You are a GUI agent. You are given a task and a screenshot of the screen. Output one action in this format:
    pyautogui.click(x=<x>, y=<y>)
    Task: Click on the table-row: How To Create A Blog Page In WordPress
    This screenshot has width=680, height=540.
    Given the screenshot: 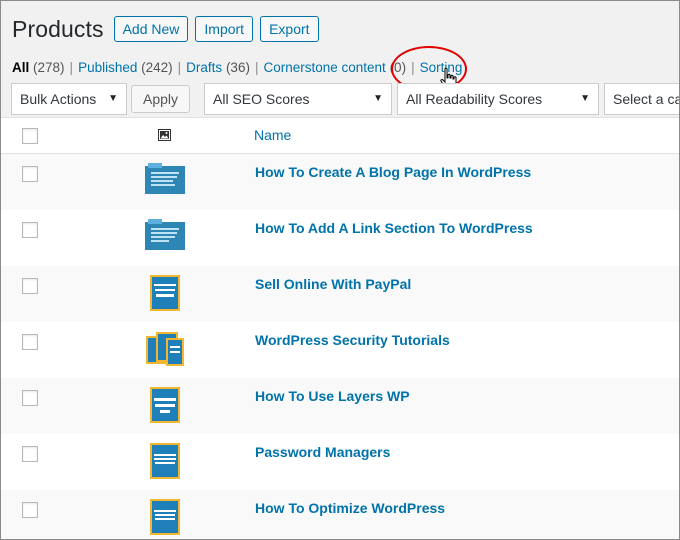 What is the action you would take?
    pyautogui.click(x=340, y=182)
    